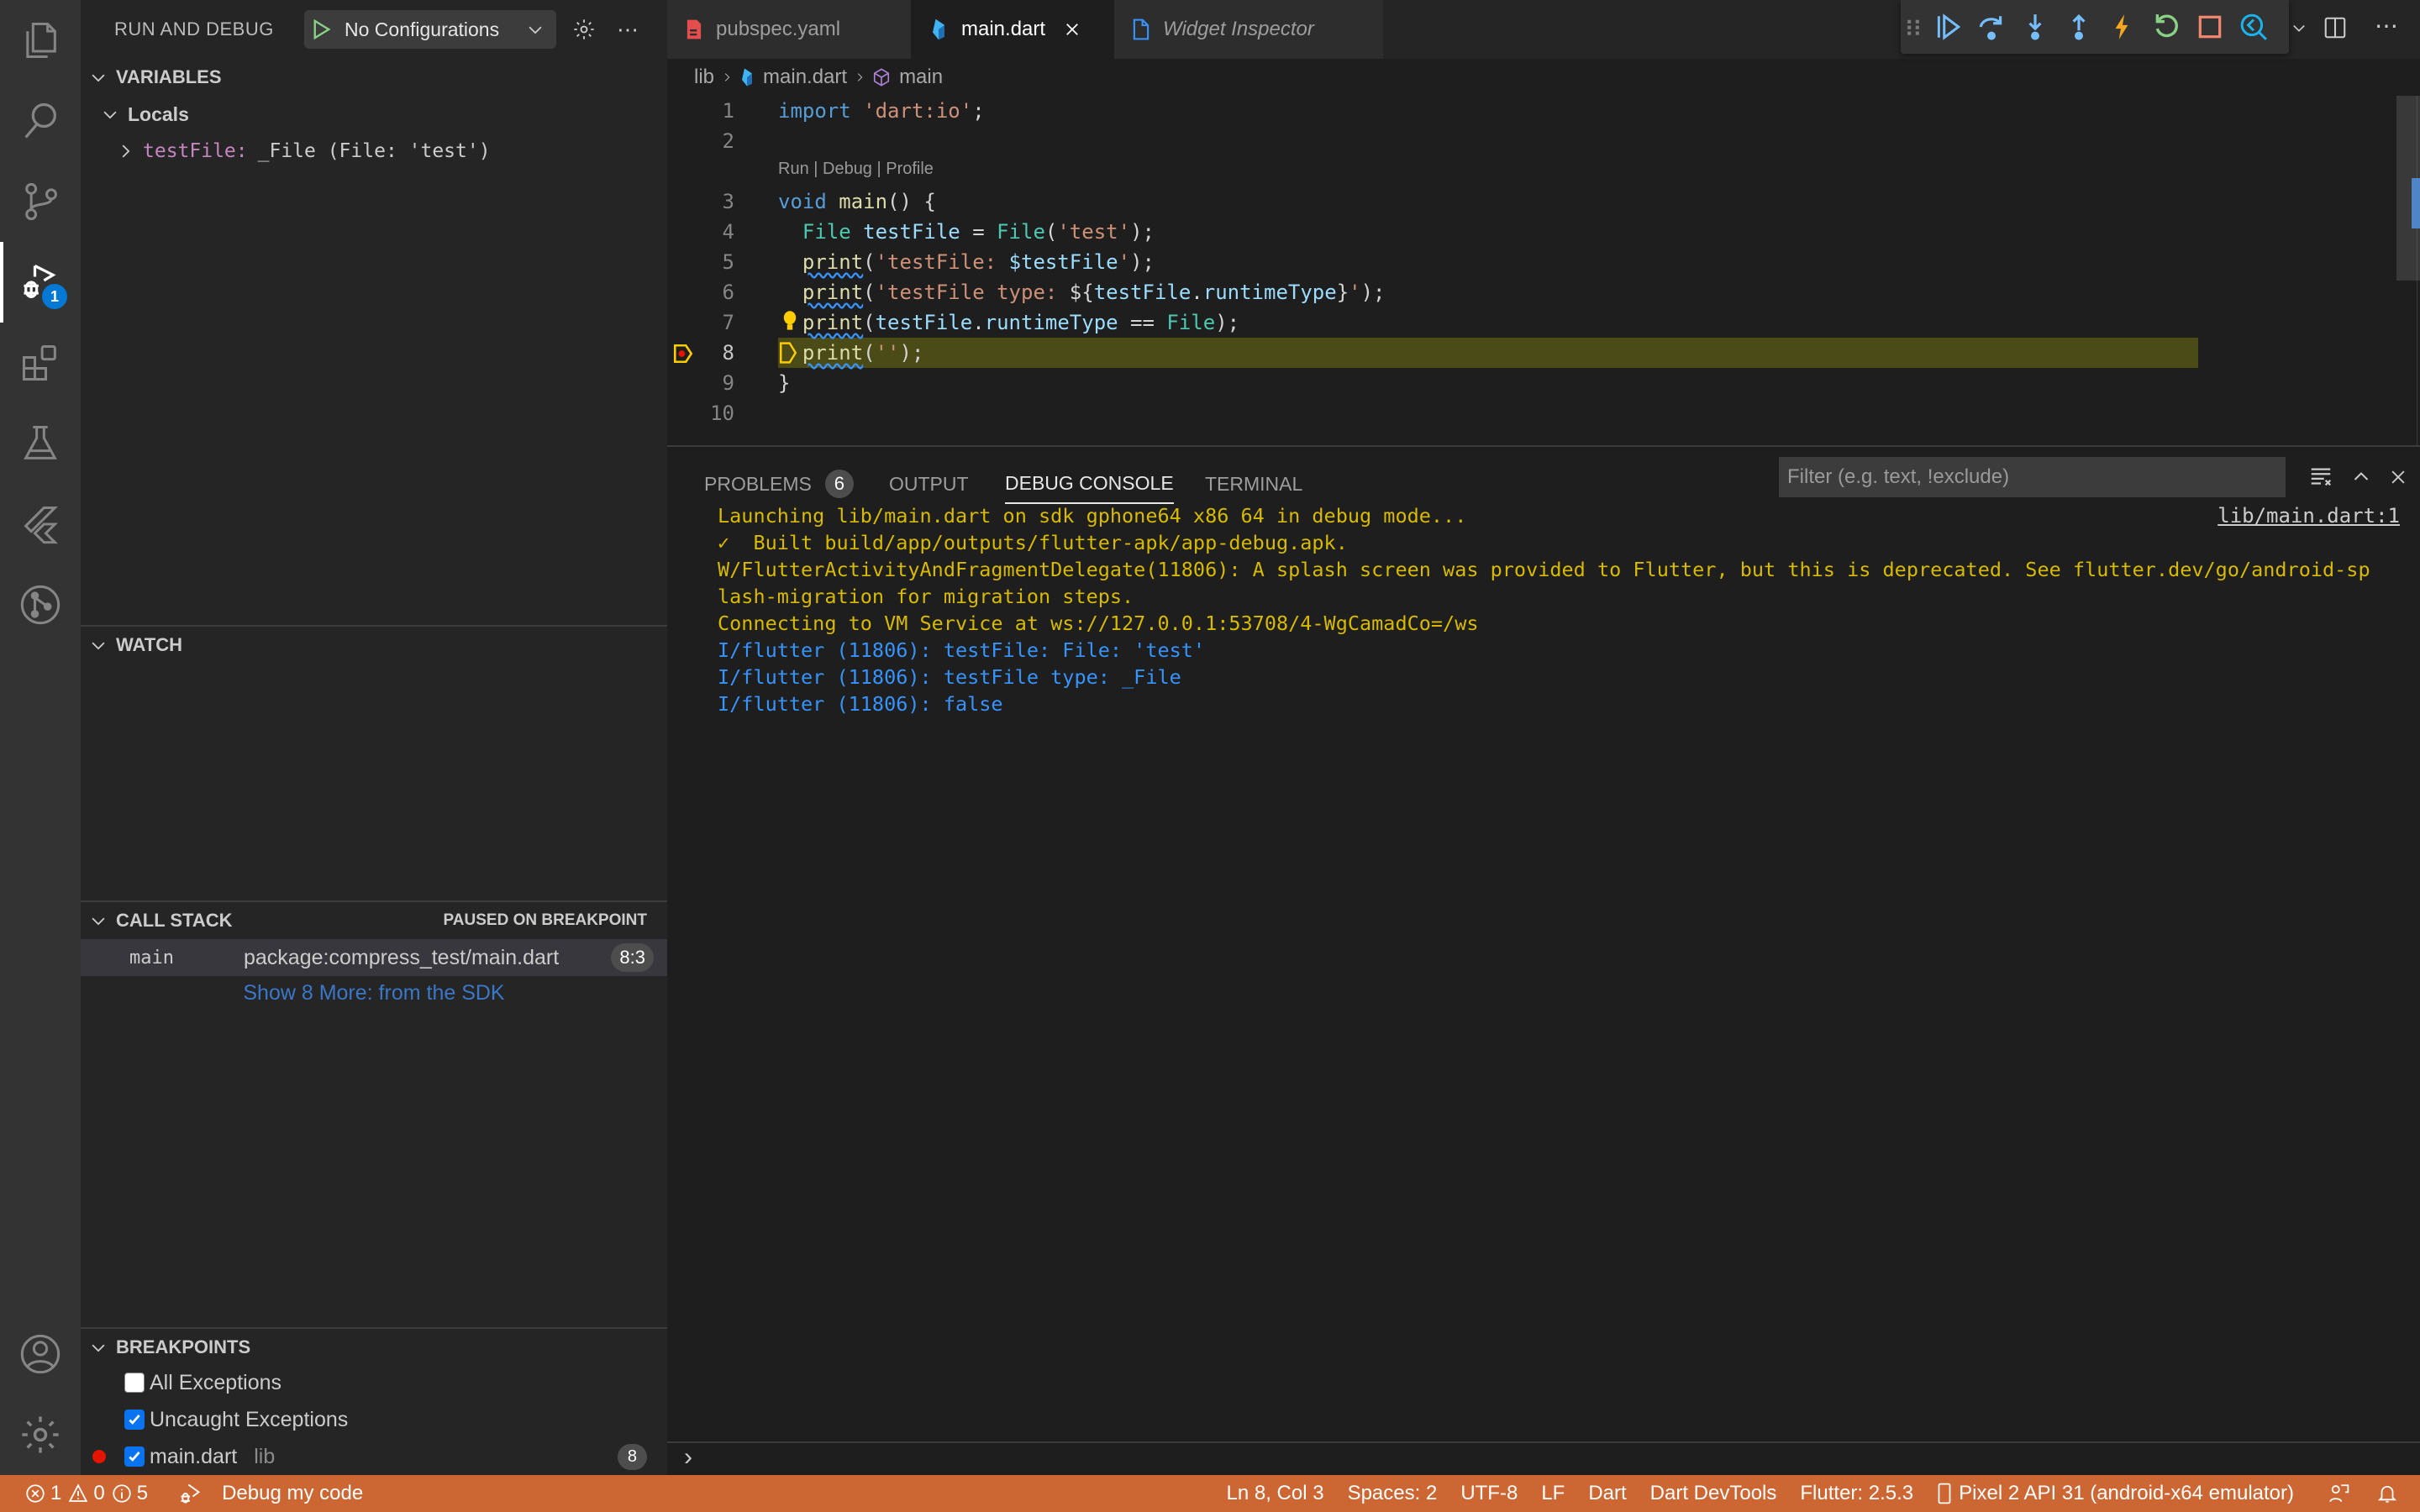 Image resolution: width=2420 pixels, height=1512 pixels. What do you see at coordinates (1713, 1493) in the screenshot?
I see `dart-devtools: Dart DevTools` at bounding box center [1713, 1493].